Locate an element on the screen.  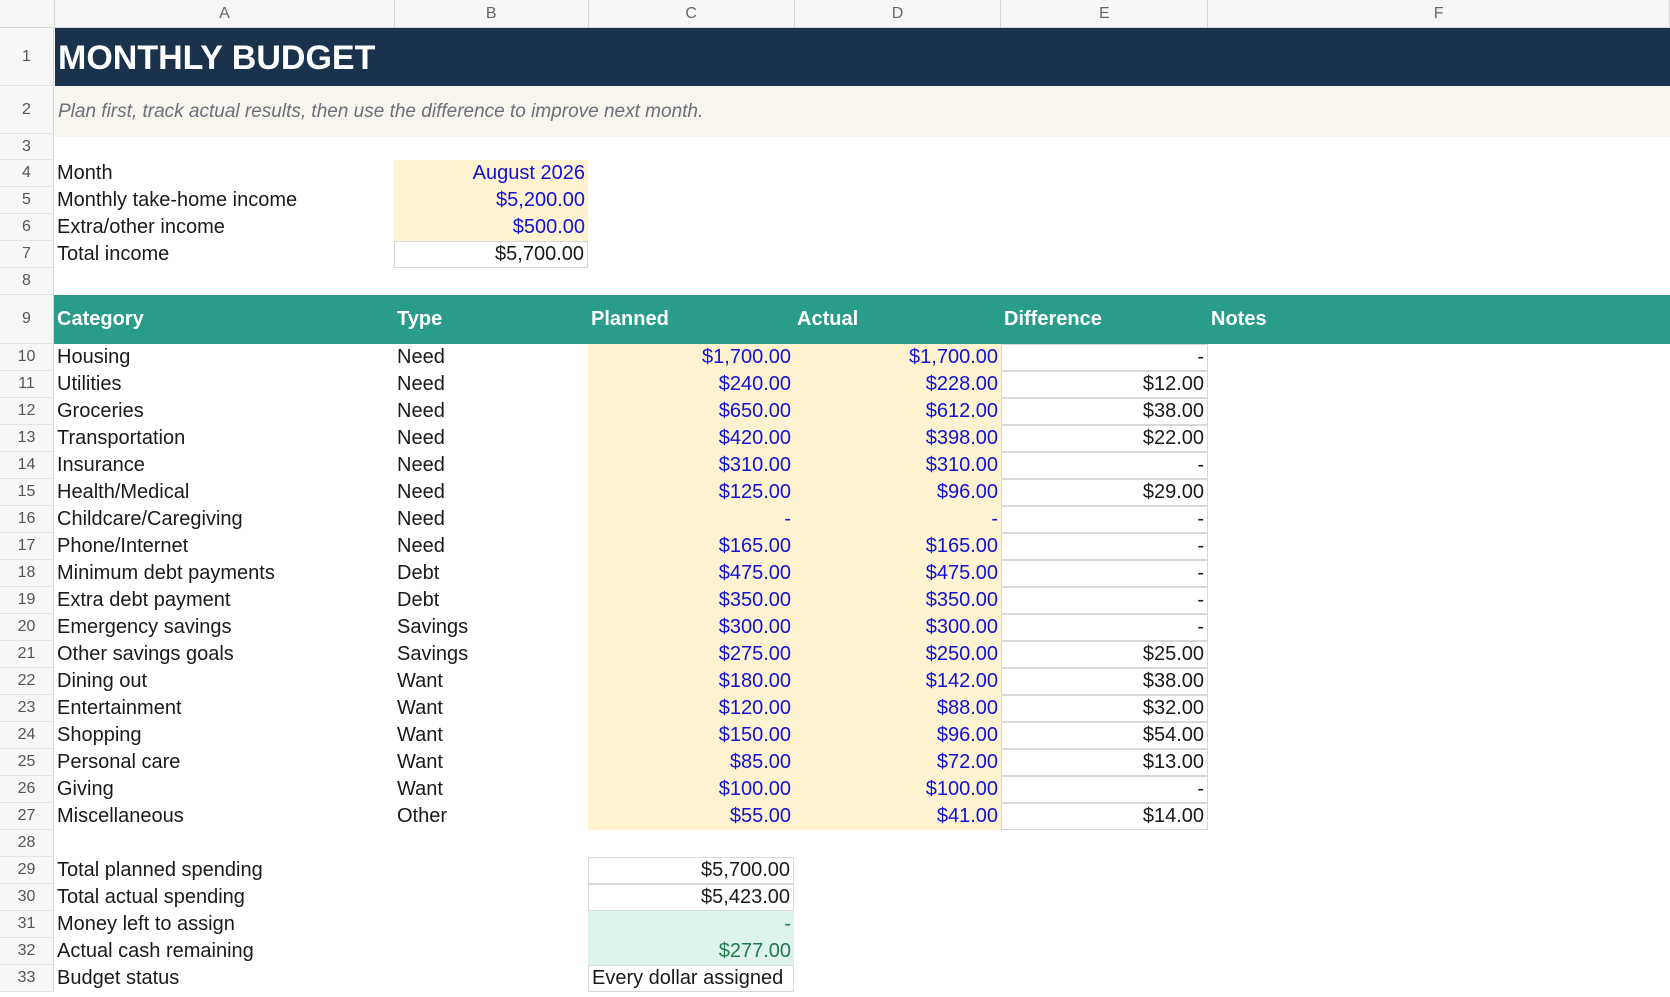
row-header: 25 is located at coordinates (27, 762).